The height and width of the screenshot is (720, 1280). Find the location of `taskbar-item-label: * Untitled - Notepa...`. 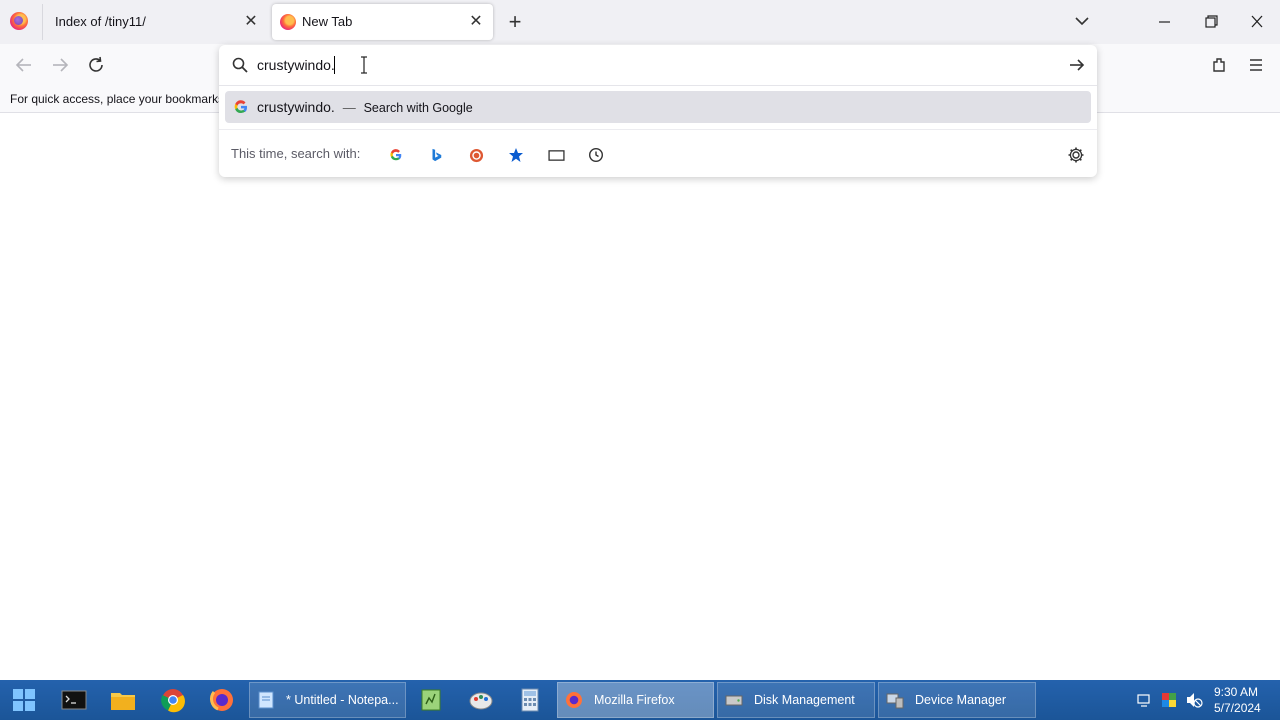

taskbar-item-label: * Untitled - Notepa... is located at coordinates (342, 700).